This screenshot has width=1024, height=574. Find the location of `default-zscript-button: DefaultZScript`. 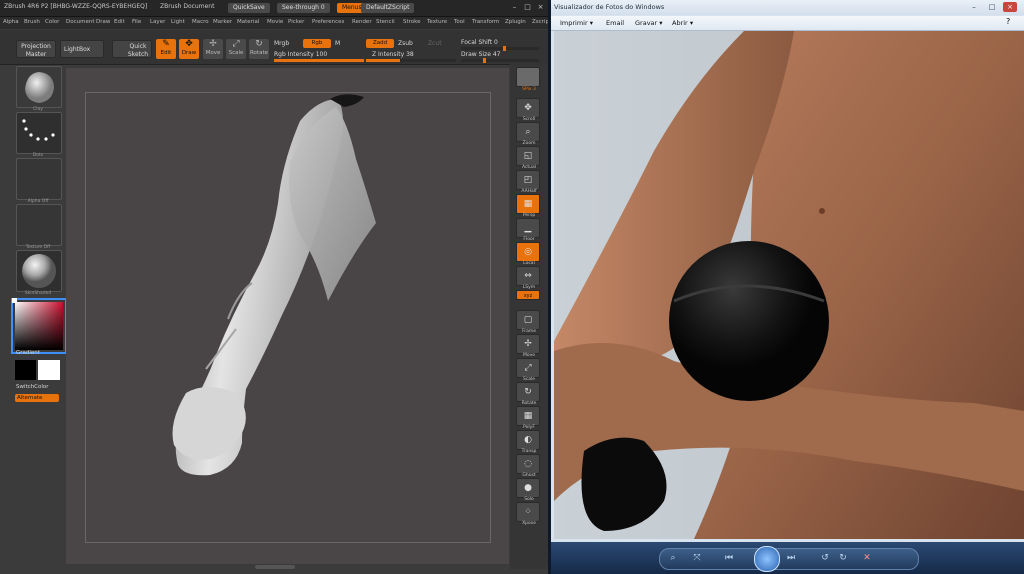

default-zscript-button: DefaultZScript is located at coordinates (388, 8).